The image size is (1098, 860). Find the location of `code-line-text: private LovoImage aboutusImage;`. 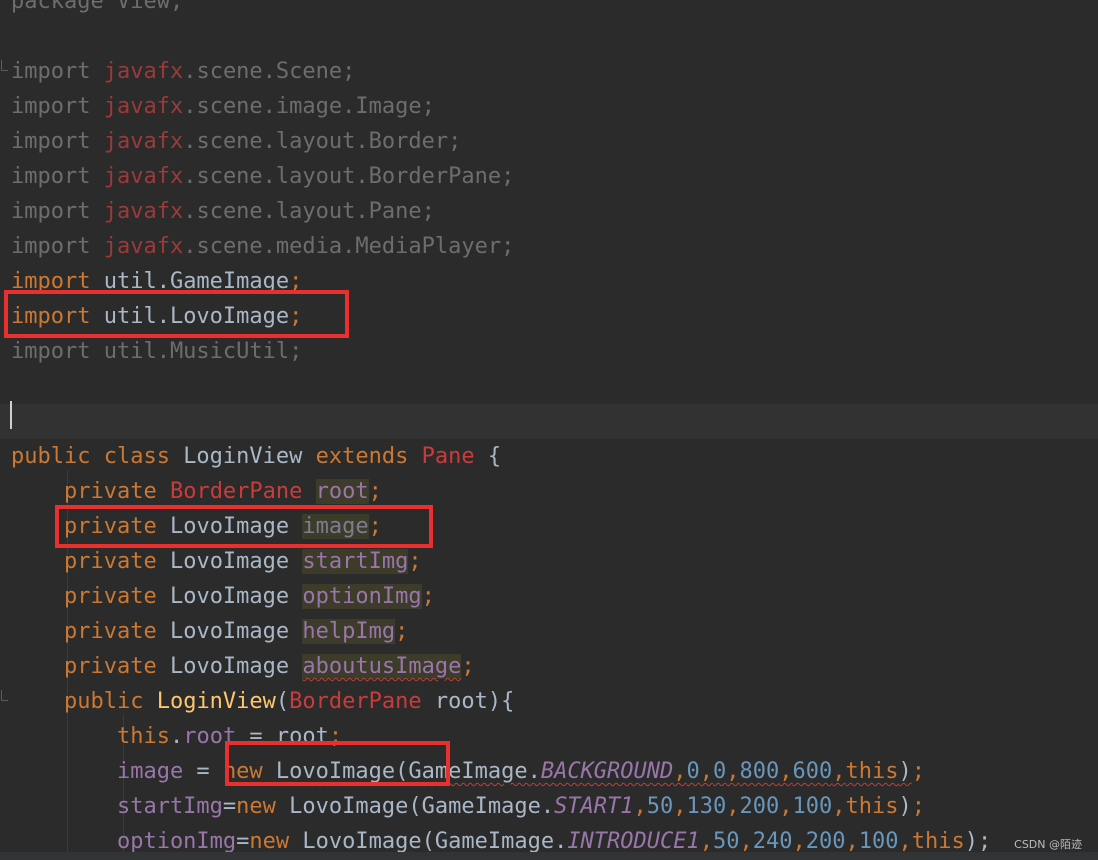

code-line-text: private LovoImage aboutusImage; is located at coordinates (243, 666).